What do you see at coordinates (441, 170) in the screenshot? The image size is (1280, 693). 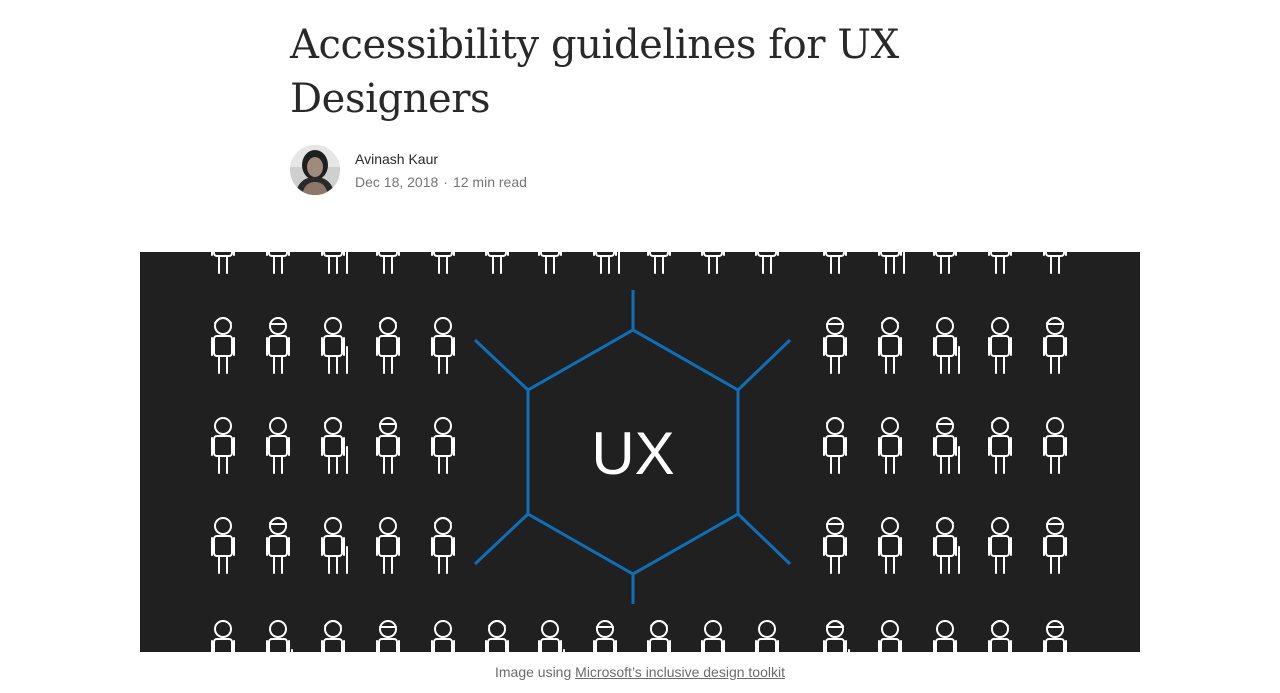 I see `author-meta: Avinash Kaur Dec 18, 2018 · 12 min read` at bounding box center [441, 170].